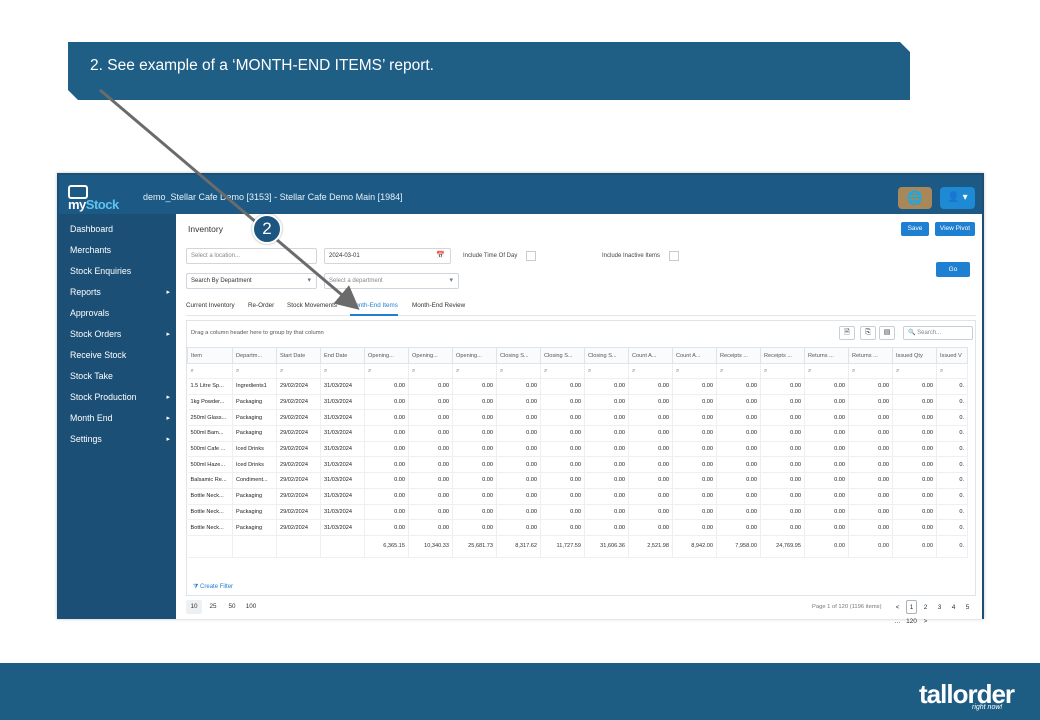  Describe the element at coordinates (267, 229) in the screenshot. I see `step-number-badge: 2` at that location.